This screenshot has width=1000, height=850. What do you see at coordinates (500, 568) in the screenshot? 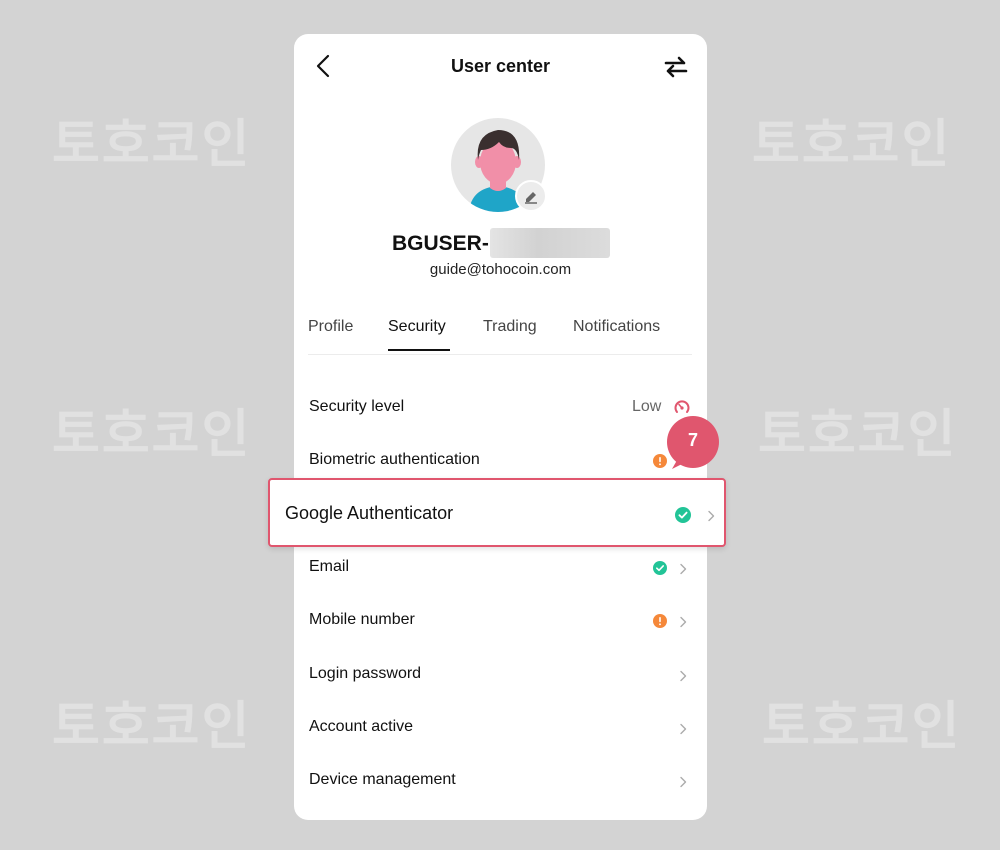
I see `list-item-email: Email` at bounding box center [500, 568].